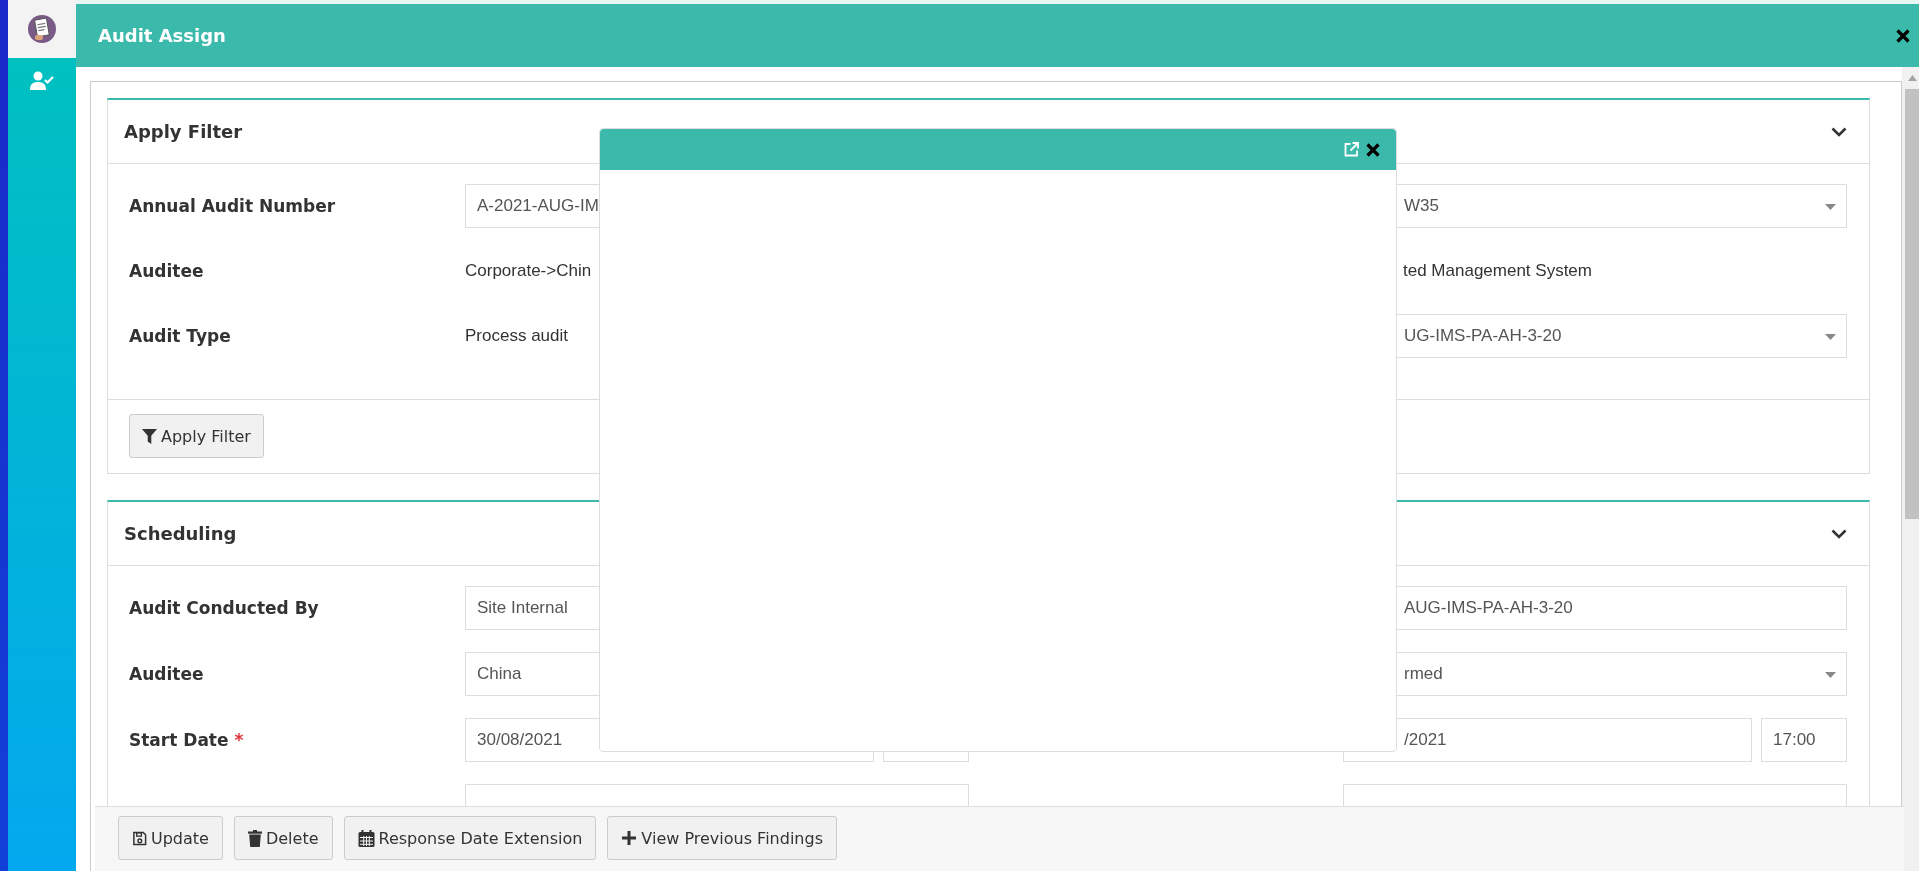 The width and height of the screenshot is (1919, 871). Describe the element at coordinates (517, 336) in the screenshot. I see `field-value: Process audit` at that location.